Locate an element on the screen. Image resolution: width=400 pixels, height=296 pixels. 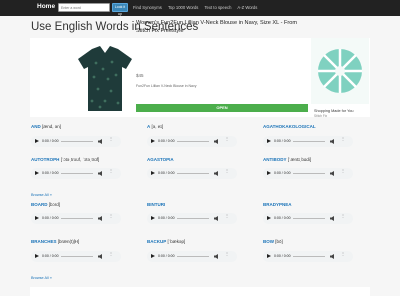
side-ad: Shopping Made for You Stitch Fix is located at coordinates (340, 78).